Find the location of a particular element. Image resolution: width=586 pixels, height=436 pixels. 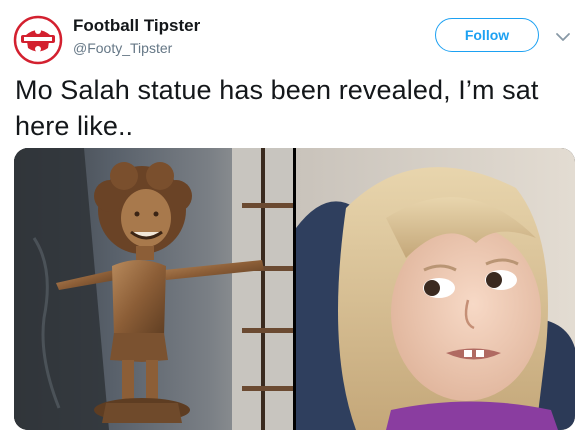

author-handle: @Footy_Tipster is located at coordinates (122, 48).